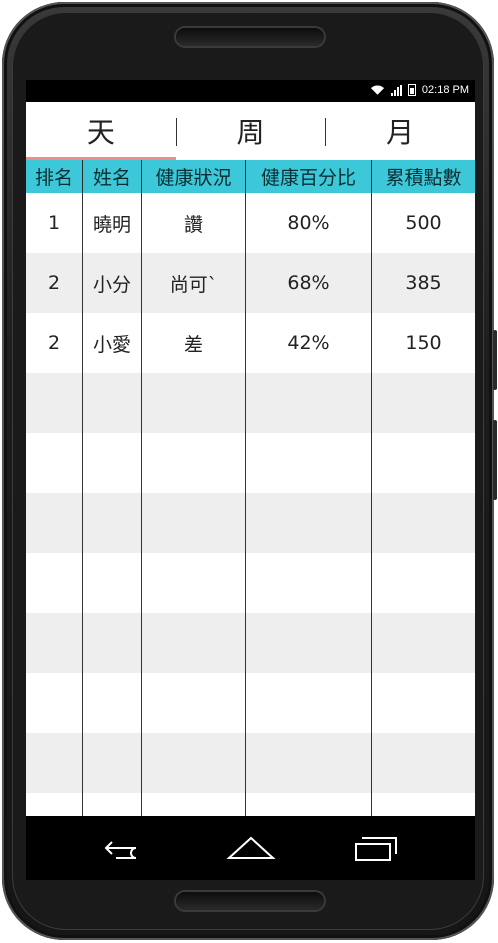 The height and width of the screenshot is (943, 498). I want to click on cell-health-status: 讚, so click(193, 223).